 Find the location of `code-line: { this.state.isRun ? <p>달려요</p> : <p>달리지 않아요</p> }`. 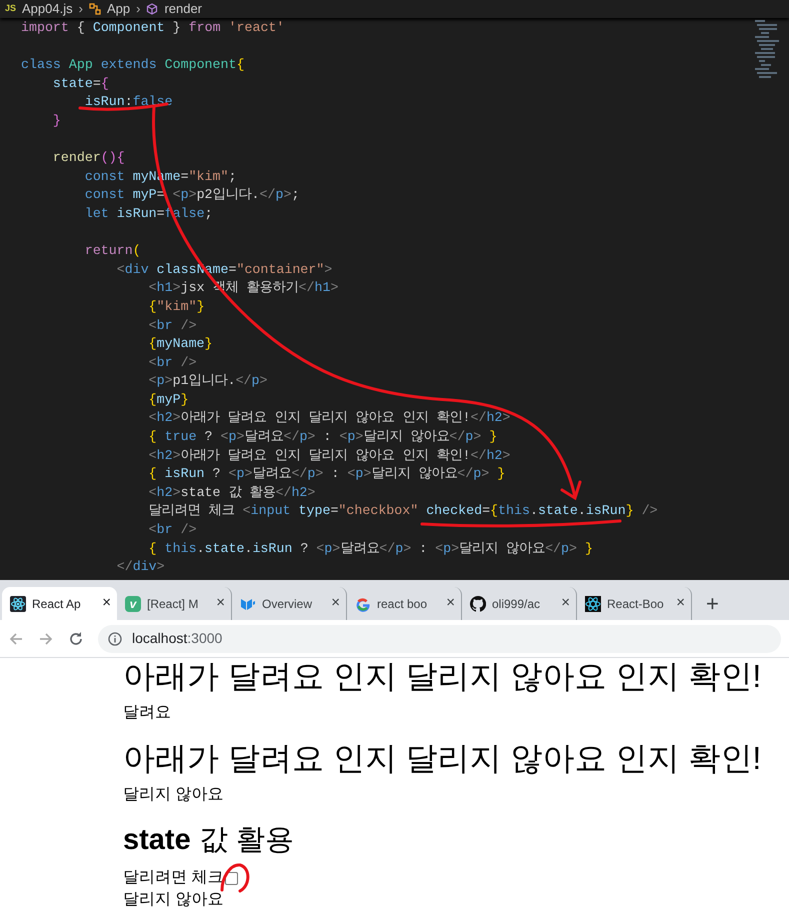

code-line: { this.state.isRun ? <p>달려요</p> : <p>달리지 않아요</p> } is located at coordinates (370, 548).